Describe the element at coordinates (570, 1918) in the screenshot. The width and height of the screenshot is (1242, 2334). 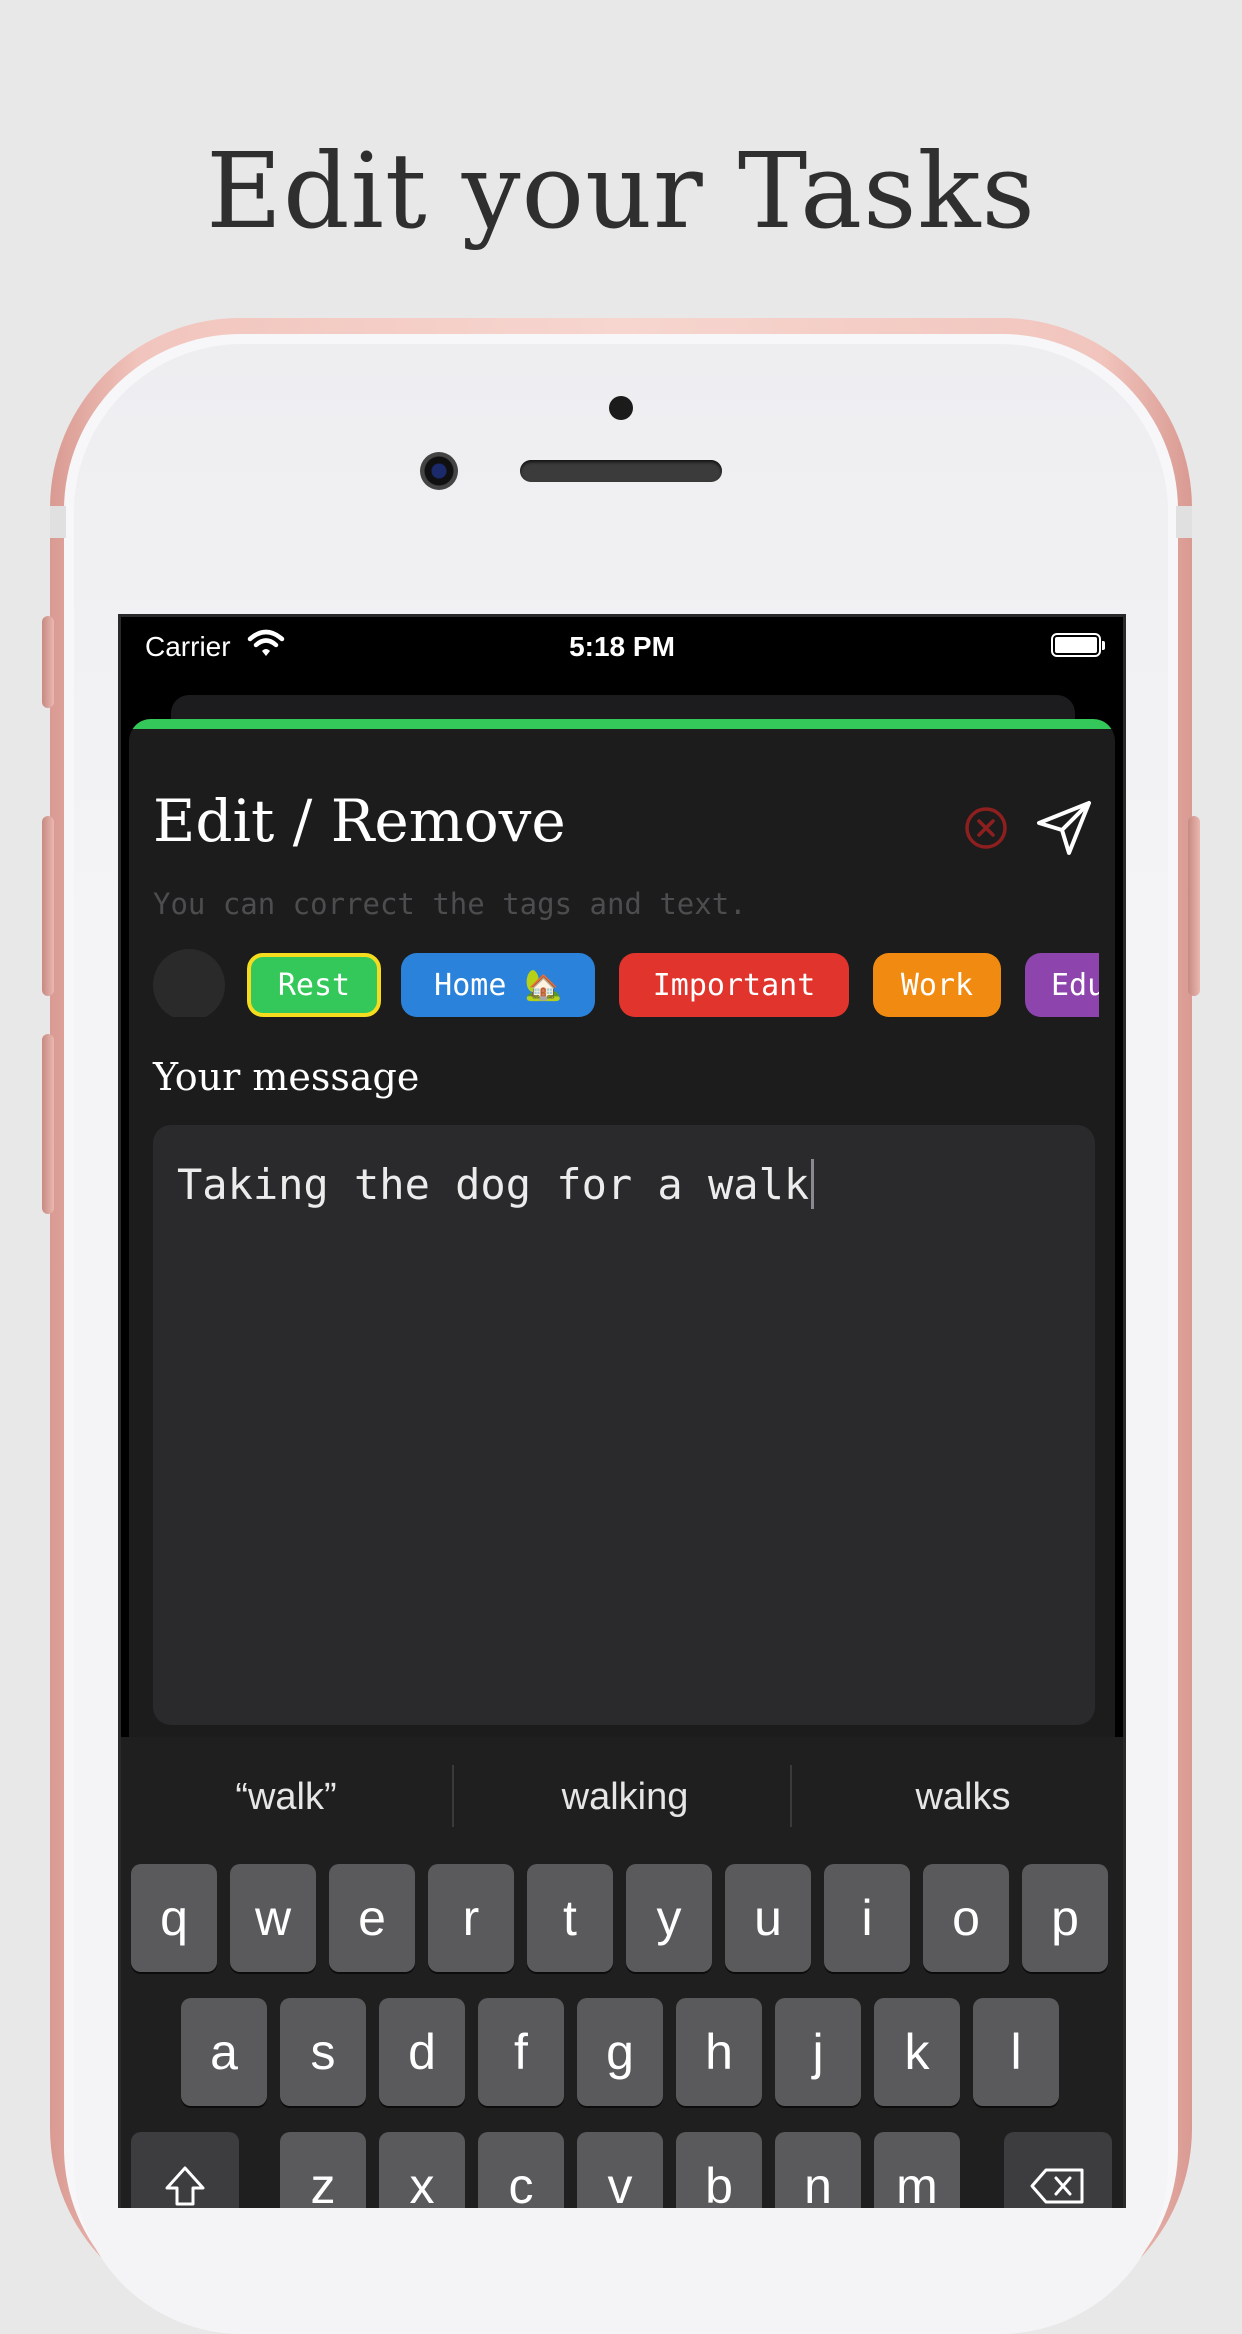
I see `key-t: t` at that location.